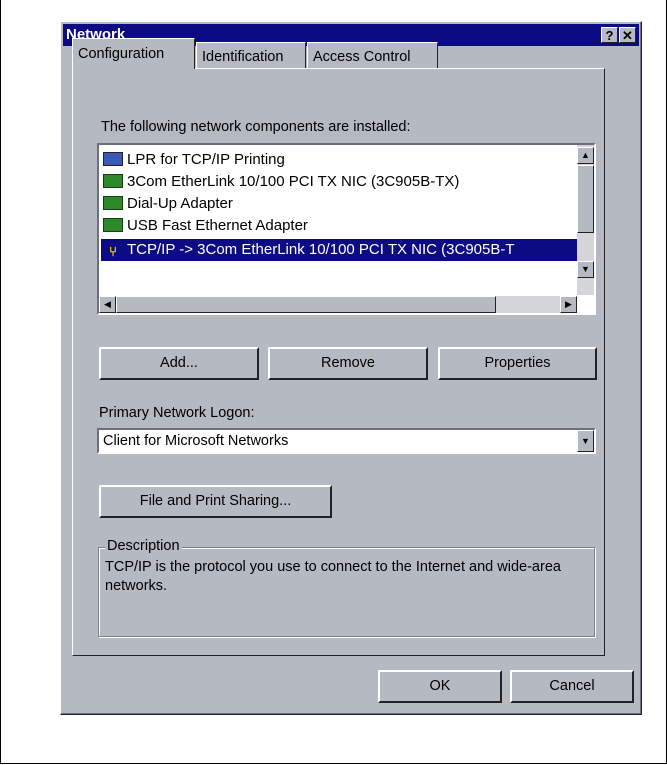 The width and height of the screenshot is (667, 765). What do you see at coordinates (609, 35) in the screenshot?
I see `help-button: ?` at bounding box center [609, 35].